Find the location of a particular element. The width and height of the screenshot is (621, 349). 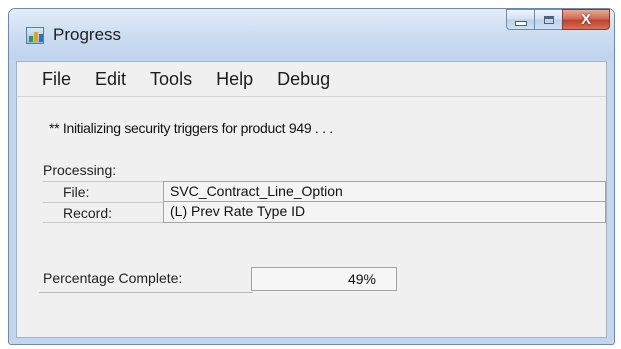

record-row: Record: (L) Prev Rate Type ID is located at coordinates (324, 212).